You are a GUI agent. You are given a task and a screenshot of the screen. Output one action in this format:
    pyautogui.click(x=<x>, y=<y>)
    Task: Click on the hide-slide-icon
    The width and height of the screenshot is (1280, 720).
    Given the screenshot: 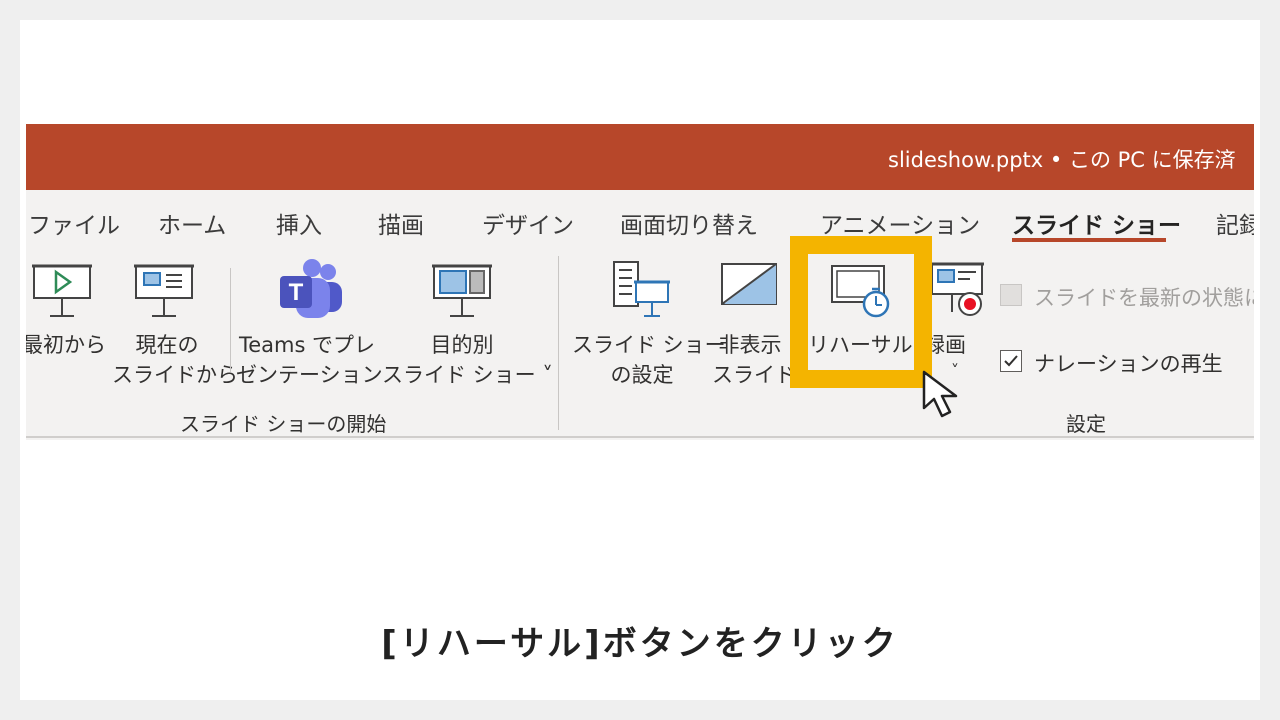 What is the action you would take?
    pyautogui.click(x=749, y=284)
    